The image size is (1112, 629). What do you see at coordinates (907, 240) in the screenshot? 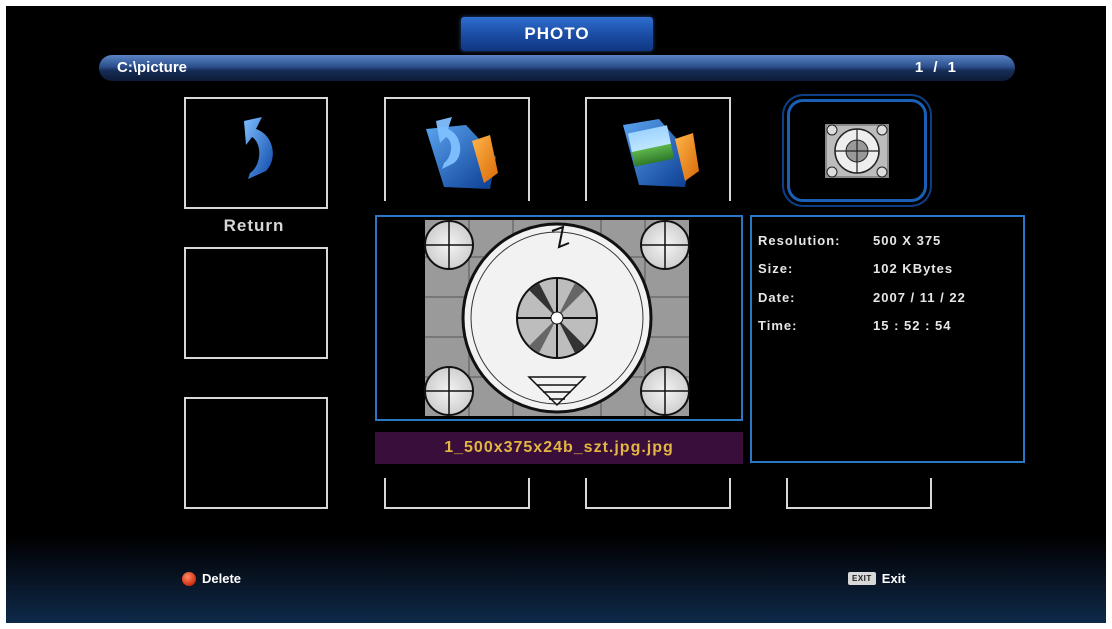
I see `resolution-value: 500 X 375` at bounding box center [907, 240].